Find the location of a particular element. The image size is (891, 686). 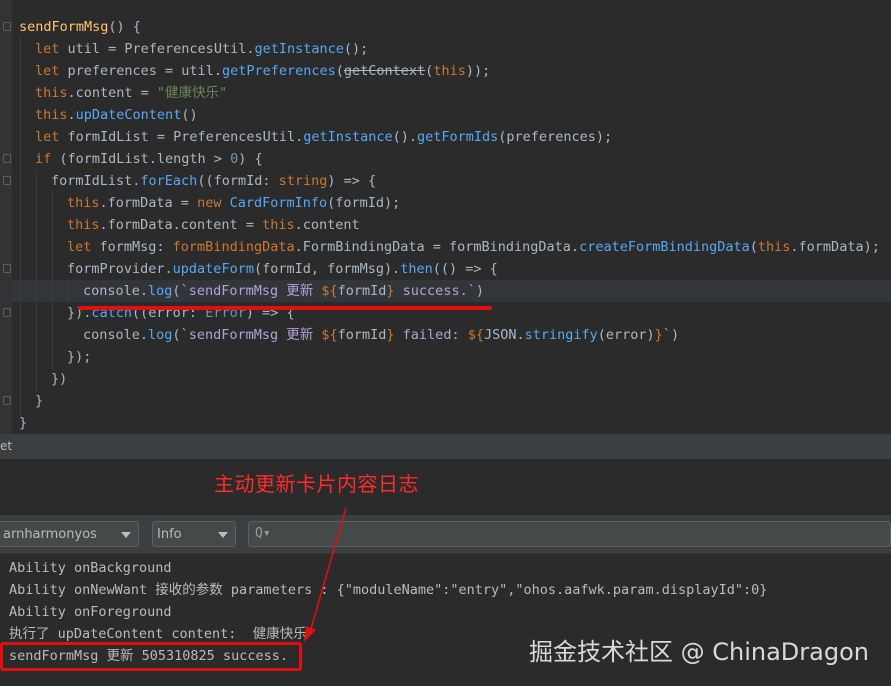

code-token: ((formId: is located at coordinates (238, 181).